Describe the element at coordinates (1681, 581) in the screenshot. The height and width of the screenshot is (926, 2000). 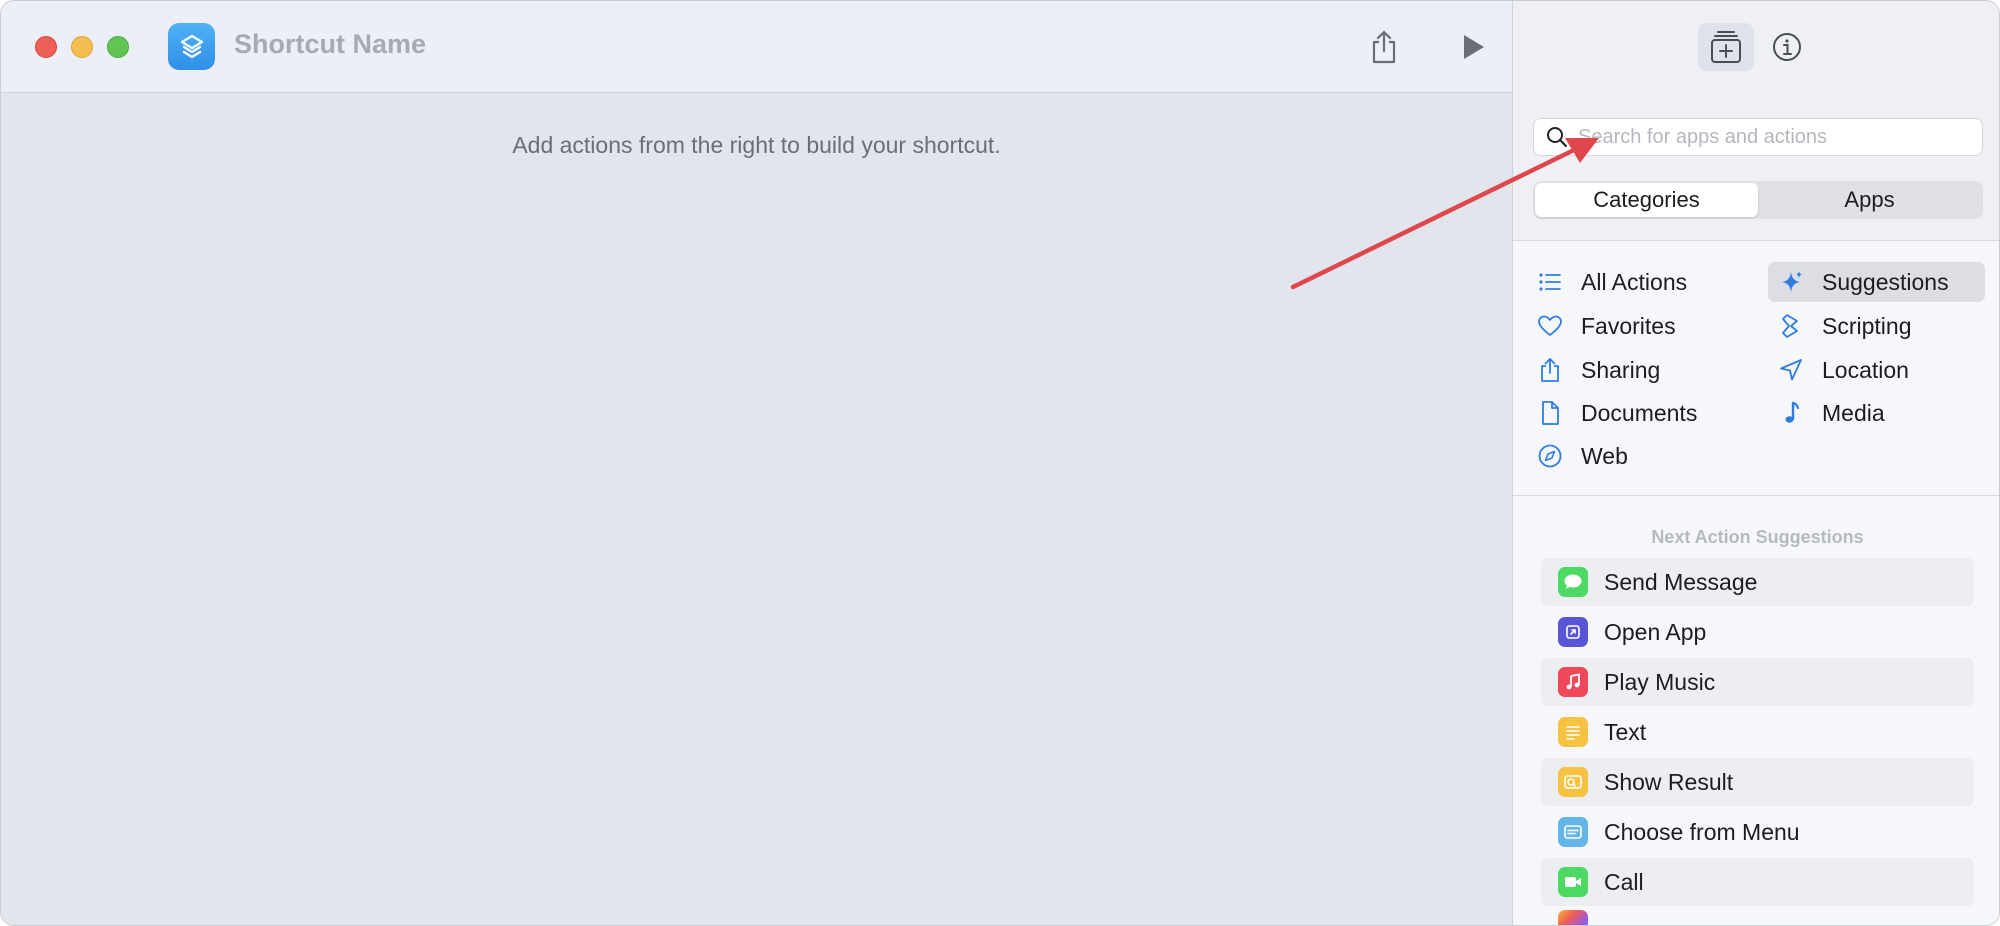
I see `suggestion-label: Send Message` at that location.